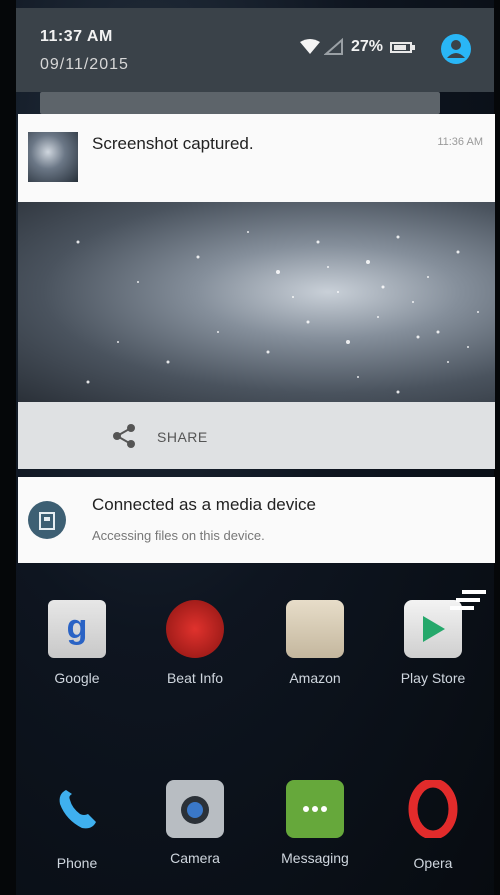 The height and width of the screenshot is (895, 500). What do you see at coordinates (333, 46) in the screenshot?
I see `signal-icon` at bounding box center [333, 46].